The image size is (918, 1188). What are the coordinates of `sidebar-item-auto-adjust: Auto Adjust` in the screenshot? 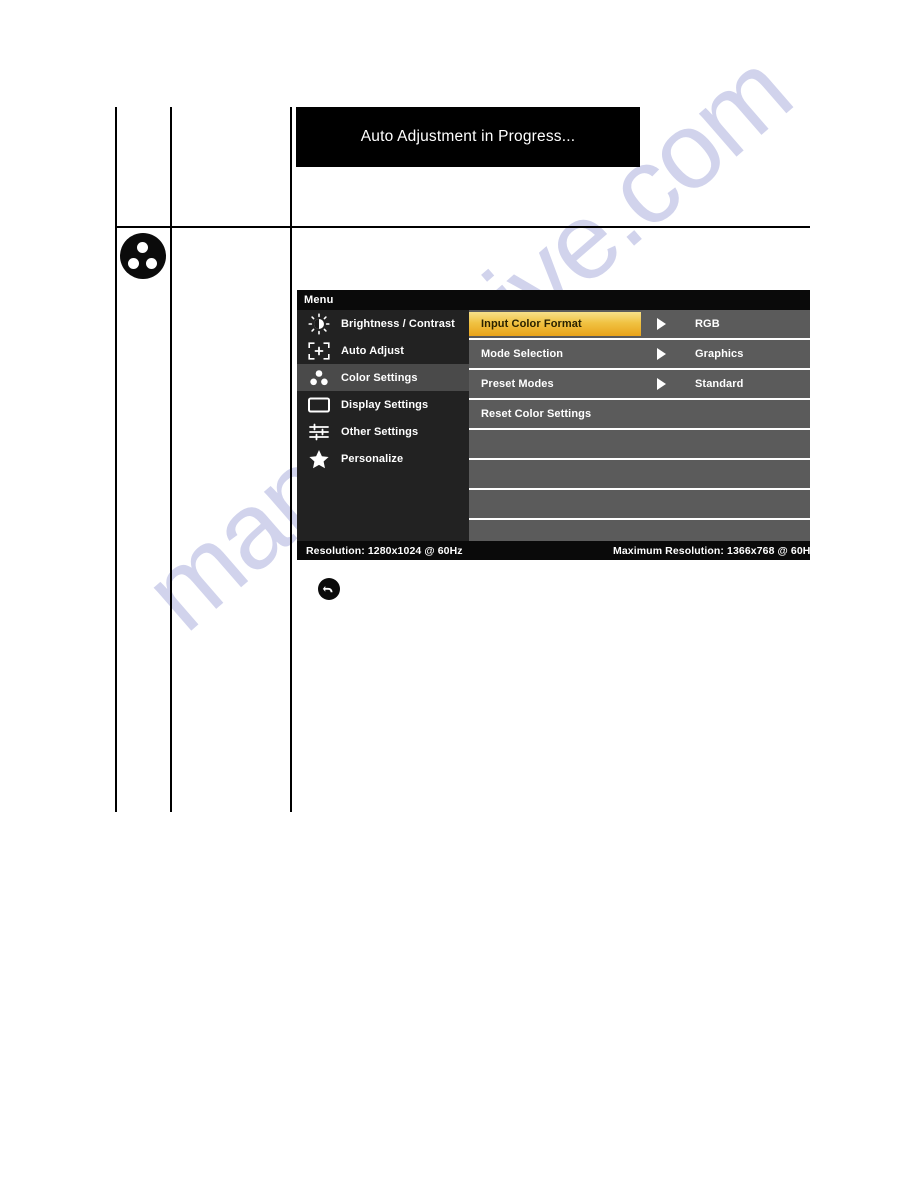 It's located at (383, 350).